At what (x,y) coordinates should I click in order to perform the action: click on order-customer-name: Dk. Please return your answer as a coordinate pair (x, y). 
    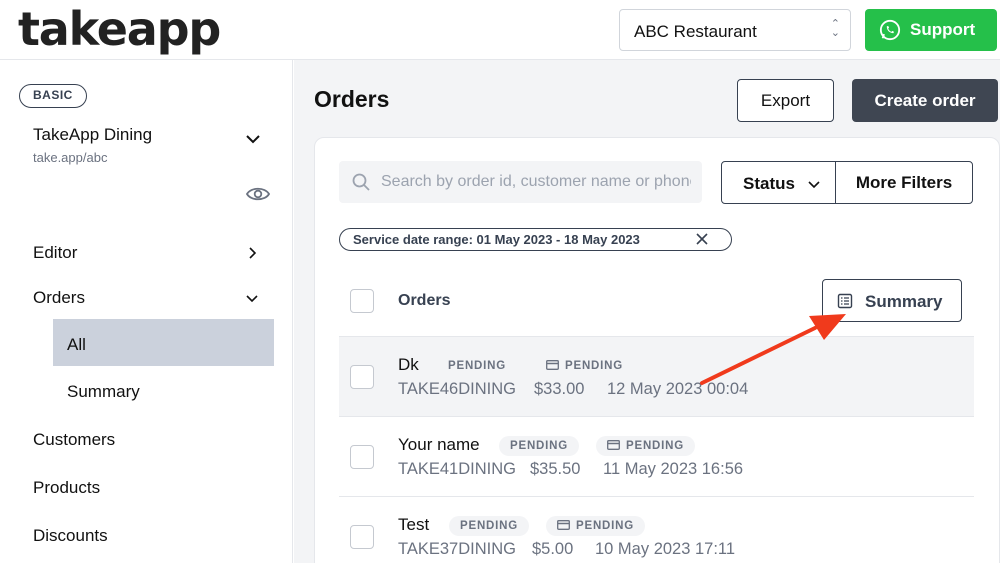
    Looking at the image, I should click on (408, 364).